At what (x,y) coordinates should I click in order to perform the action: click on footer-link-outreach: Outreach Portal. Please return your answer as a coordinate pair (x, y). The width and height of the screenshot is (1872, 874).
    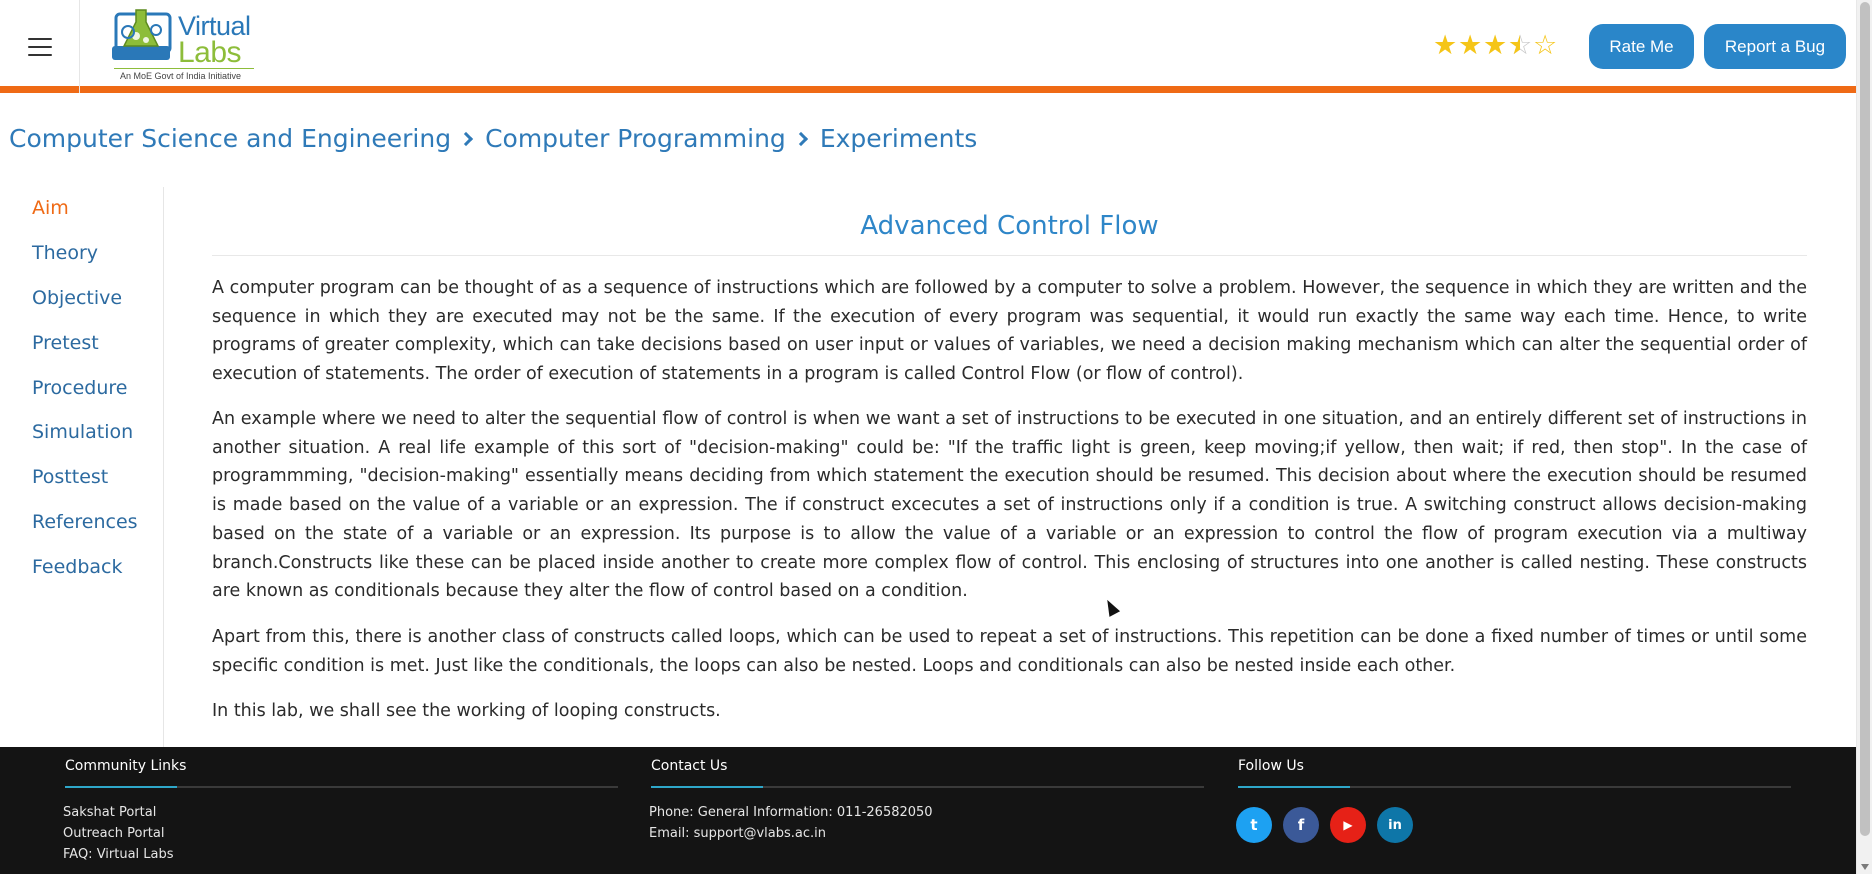
    Looking at the image, I should click on (113, 833).